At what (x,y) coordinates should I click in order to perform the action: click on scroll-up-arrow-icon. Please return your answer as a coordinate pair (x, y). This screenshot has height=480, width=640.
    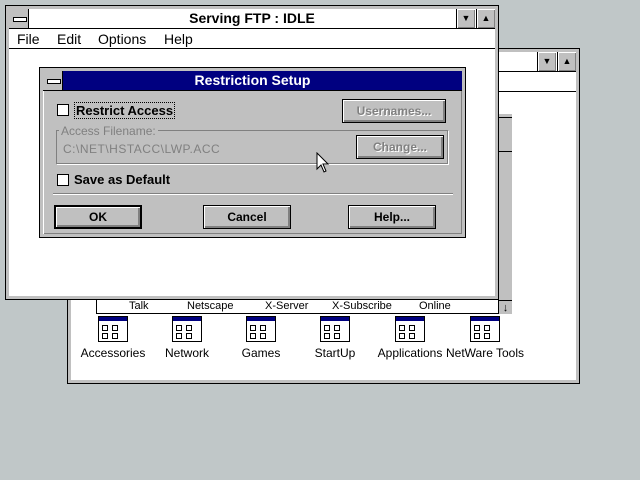
    Looking at the image, I should click on (505, 145).